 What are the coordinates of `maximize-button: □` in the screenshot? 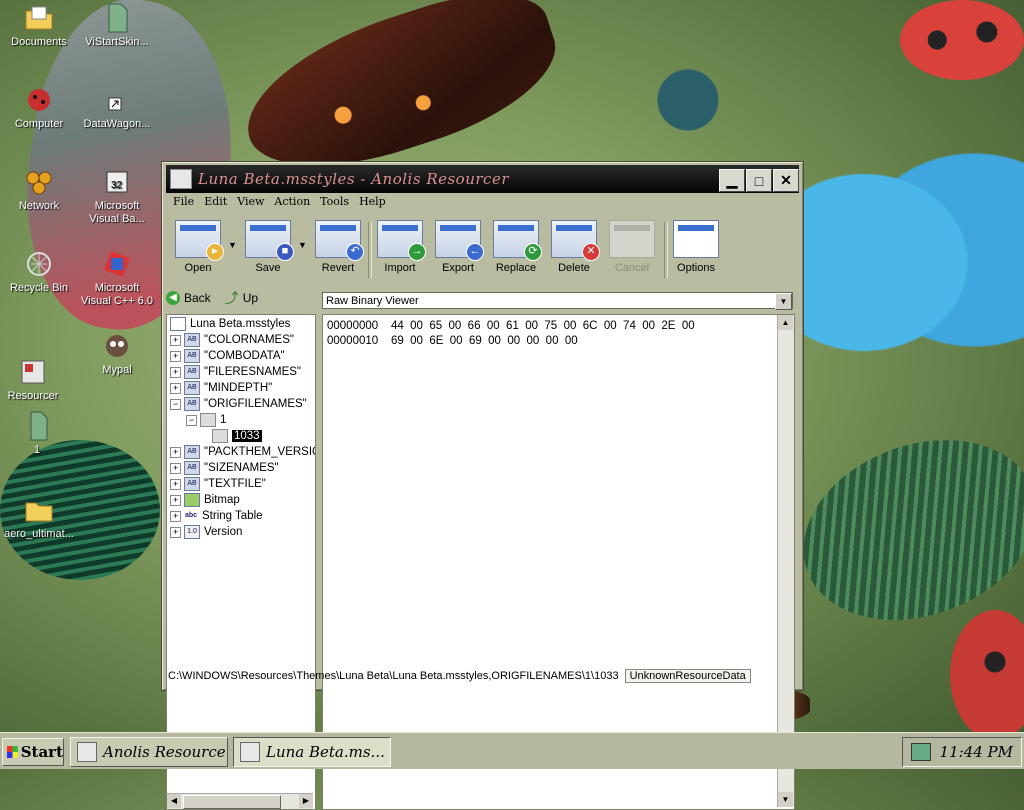 It's located at (759, 180).